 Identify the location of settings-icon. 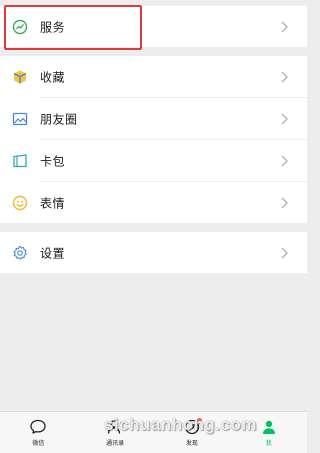
(20, 252).